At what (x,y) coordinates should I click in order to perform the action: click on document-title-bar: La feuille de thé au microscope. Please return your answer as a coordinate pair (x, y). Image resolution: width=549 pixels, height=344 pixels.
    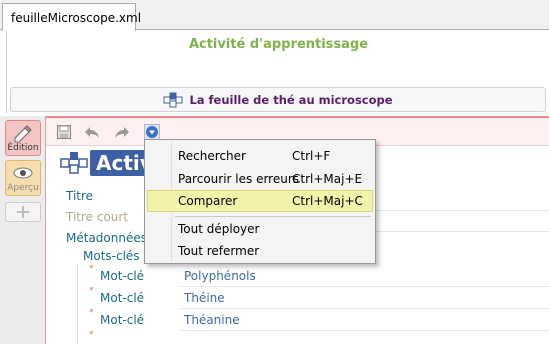
    Looking at the image, I should click on (278, 99).